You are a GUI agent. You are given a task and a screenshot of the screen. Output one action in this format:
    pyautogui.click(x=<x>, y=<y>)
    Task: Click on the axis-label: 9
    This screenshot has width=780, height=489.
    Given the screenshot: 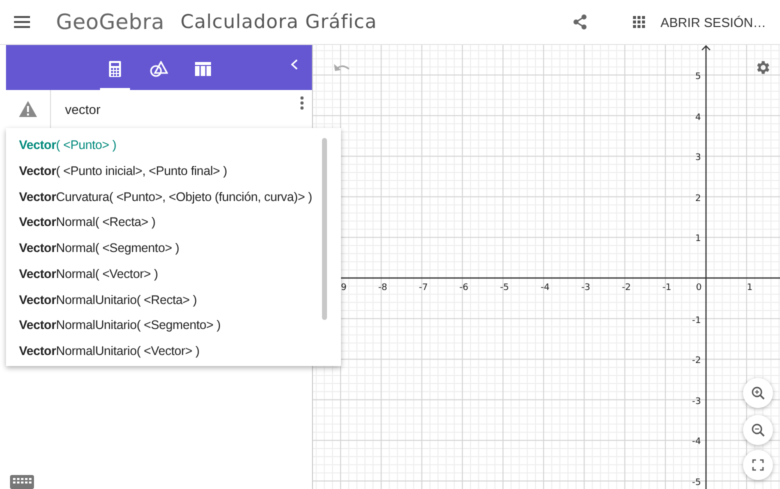 What is the action you would take?
    pyautogui.click(x=343, y=288)
    